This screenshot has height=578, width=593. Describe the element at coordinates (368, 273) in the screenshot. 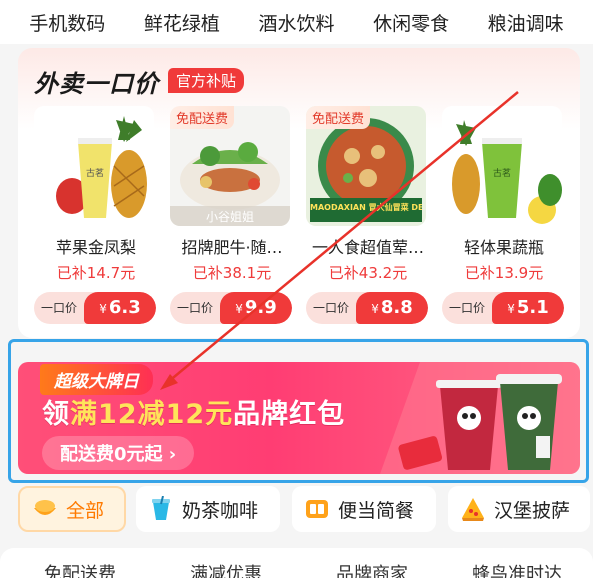

I see `product-subsidy: 已补43.2元` at that location.